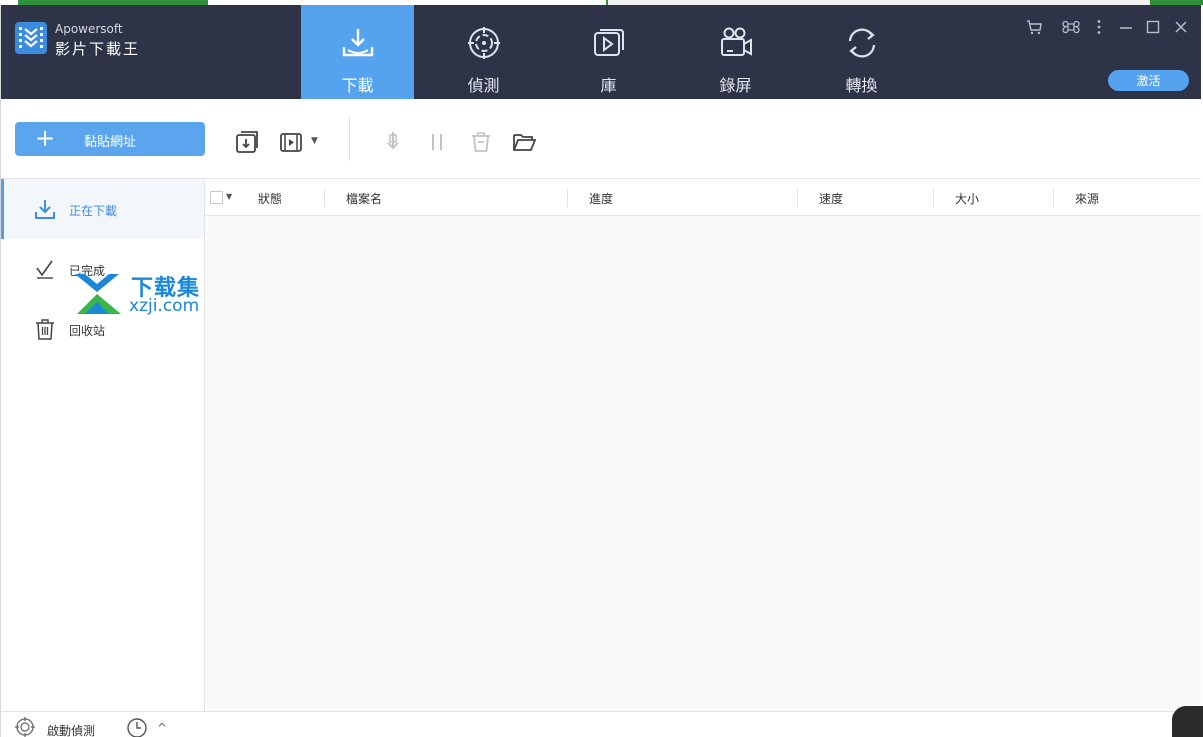 The height and width of the screenshot is (737, 1203). What do you see at coordinates (608, 85) in the screenshot?
I see `tab-label: 庫` at bounding box center [608, 85].